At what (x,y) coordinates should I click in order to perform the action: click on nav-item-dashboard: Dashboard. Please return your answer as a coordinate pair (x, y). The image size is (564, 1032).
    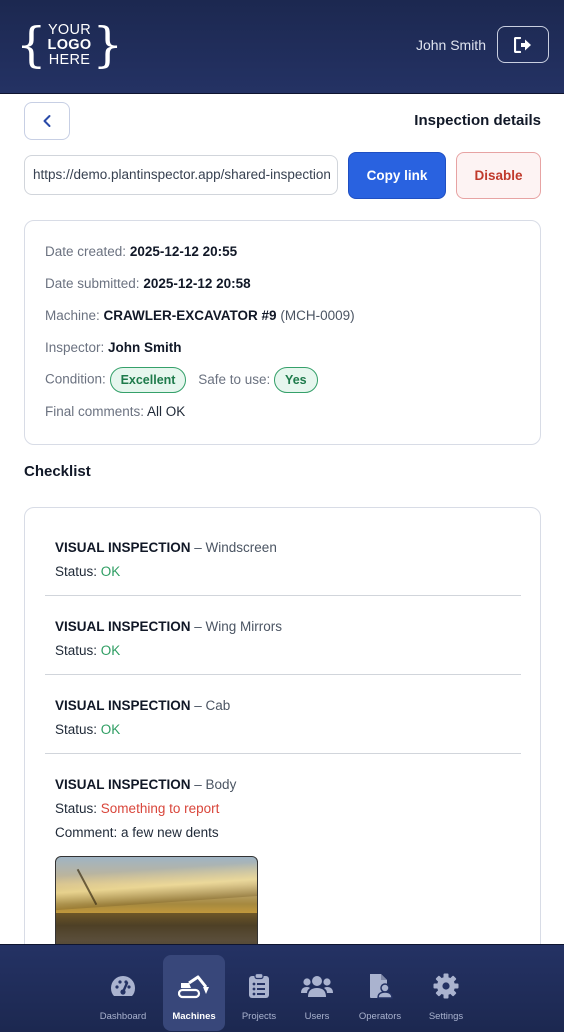
    Looking at the image, I should click on (123, 993).